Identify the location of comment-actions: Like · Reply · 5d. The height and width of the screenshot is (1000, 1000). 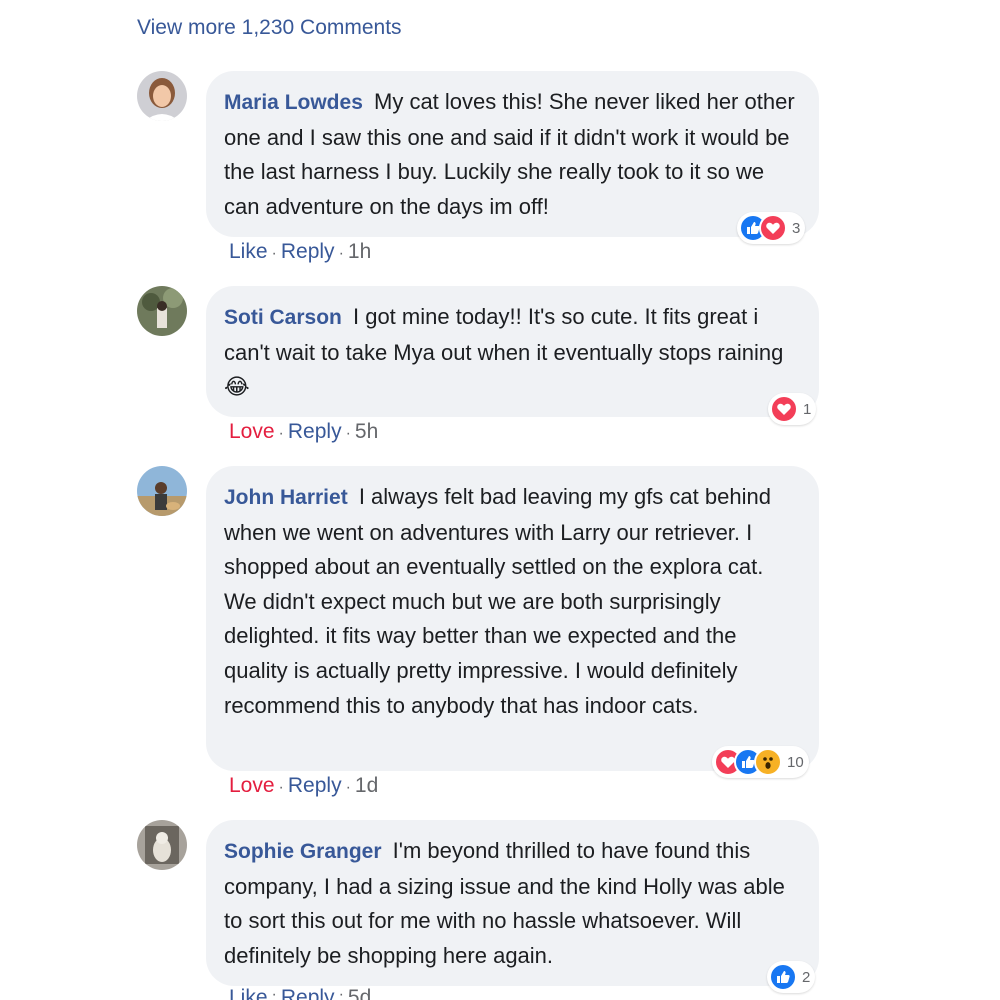
(300, 993).